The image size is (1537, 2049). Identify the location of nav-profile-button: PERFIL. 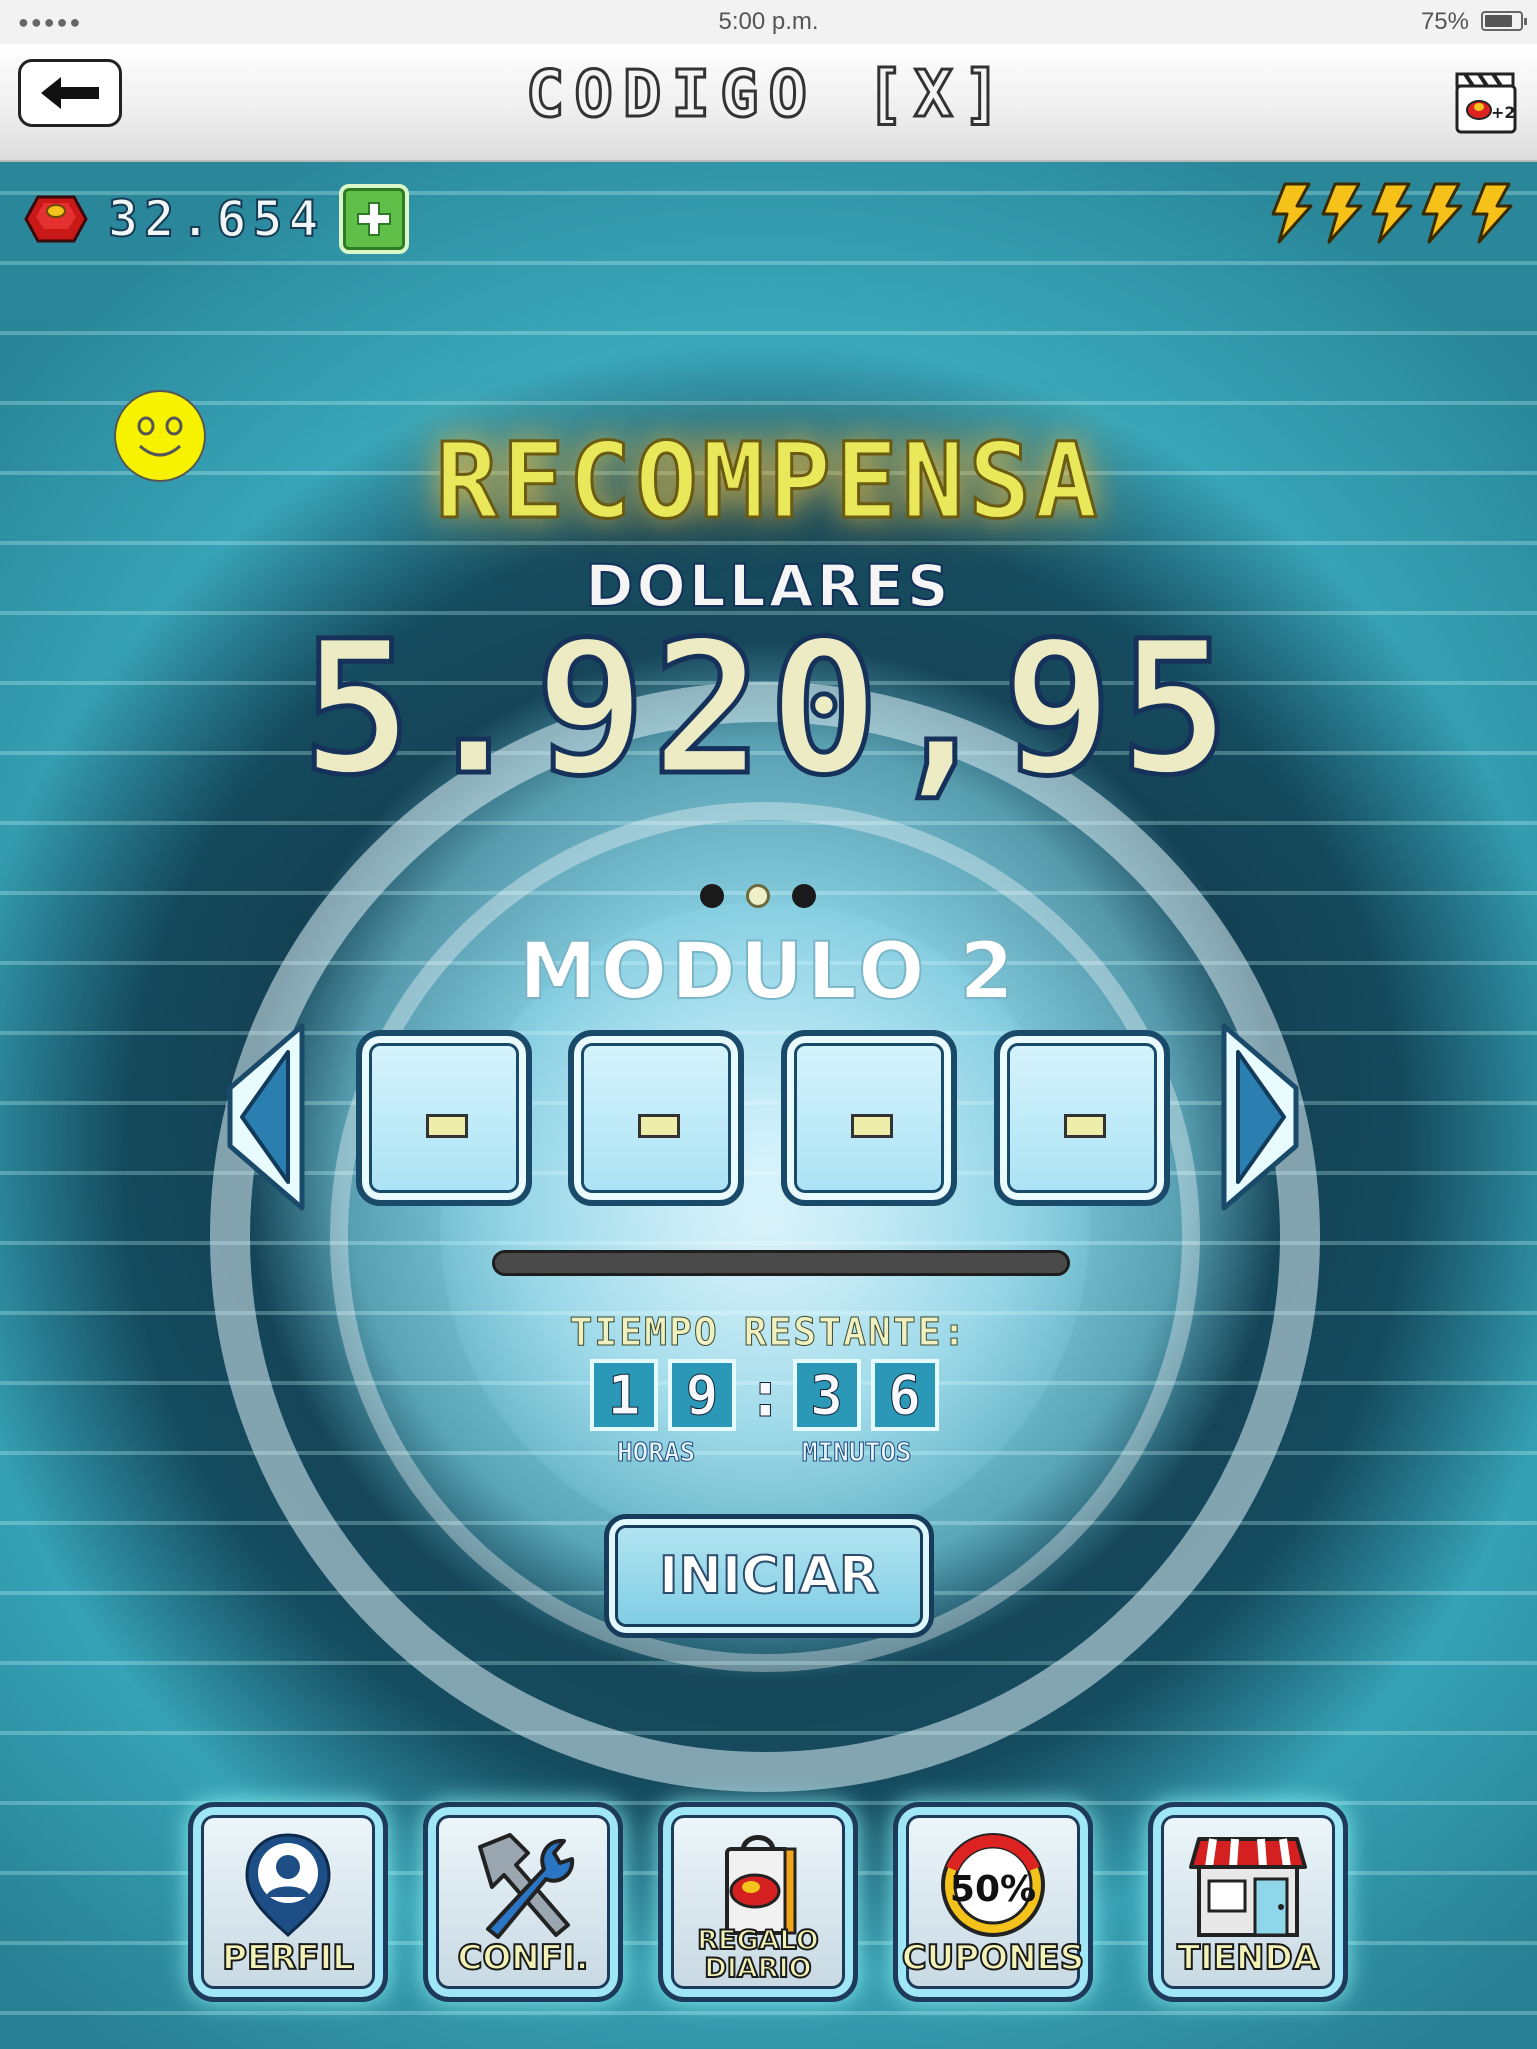
(288, 1902).